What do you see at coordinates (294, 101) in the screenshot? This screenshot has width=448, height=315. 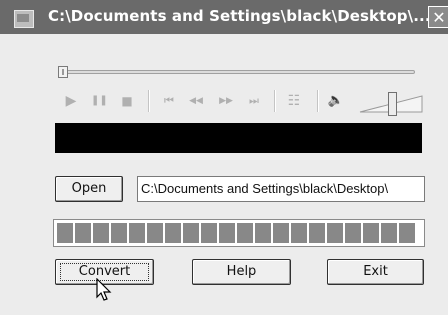 I see `playlist-icon: ☷` at bounding box center [294, 101].